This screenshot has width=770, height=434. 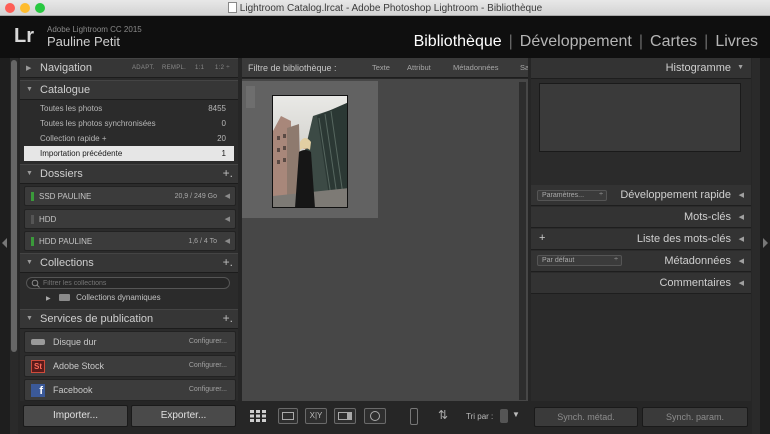 What do you see at coordinates (736, 41) in the screenshot?
I see `module-livres: Livres` at bounding box center [736, 41].